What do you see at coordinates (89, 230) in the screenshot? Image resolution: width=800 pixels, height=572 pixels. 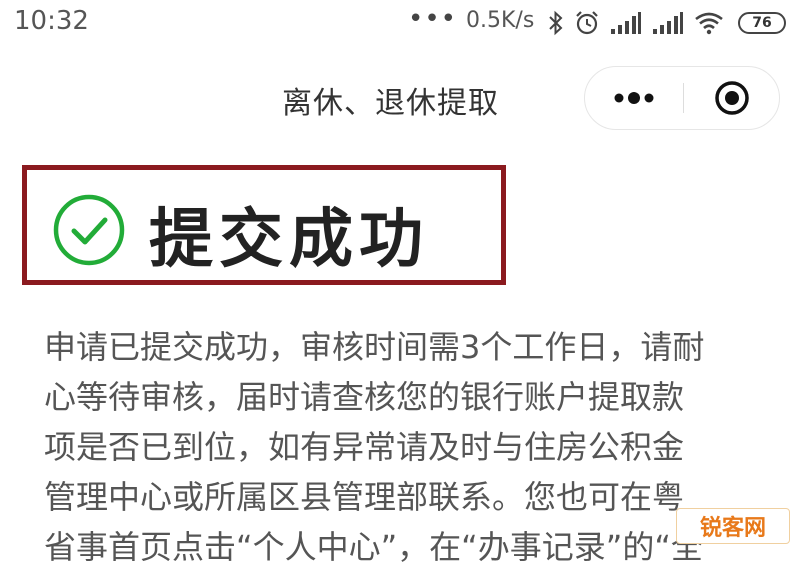 I see `check-circle-icon` at bounding box center [89, 230].